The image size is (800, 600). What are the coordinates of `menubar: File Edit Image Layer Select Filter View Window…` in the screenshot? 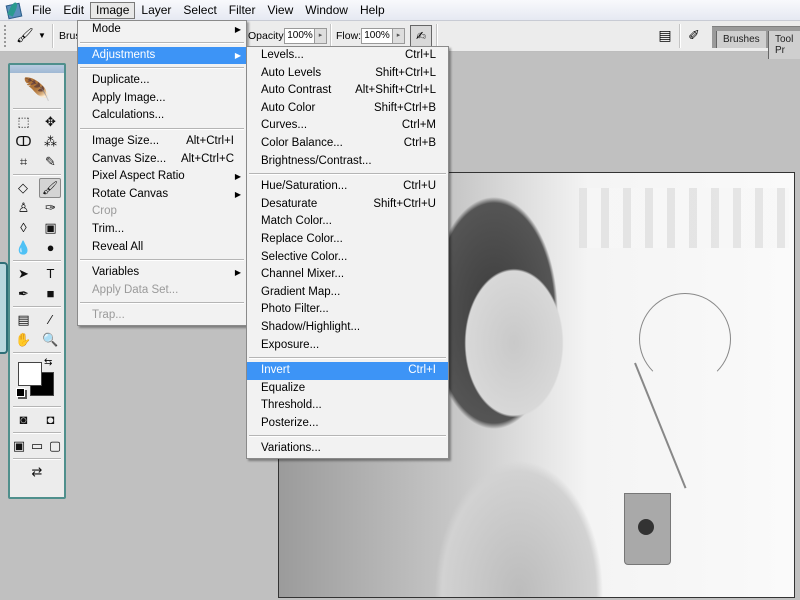 It's located at (400, 10).